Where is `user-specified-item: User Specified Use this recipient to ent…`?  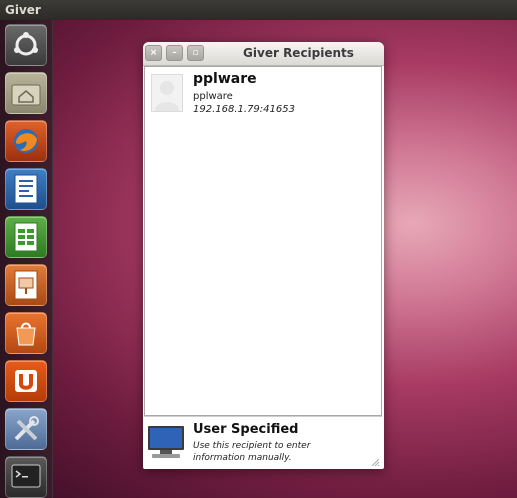
user-specified-item: User Specified Use this recipient to ent… is located at coordinates (263, 442).